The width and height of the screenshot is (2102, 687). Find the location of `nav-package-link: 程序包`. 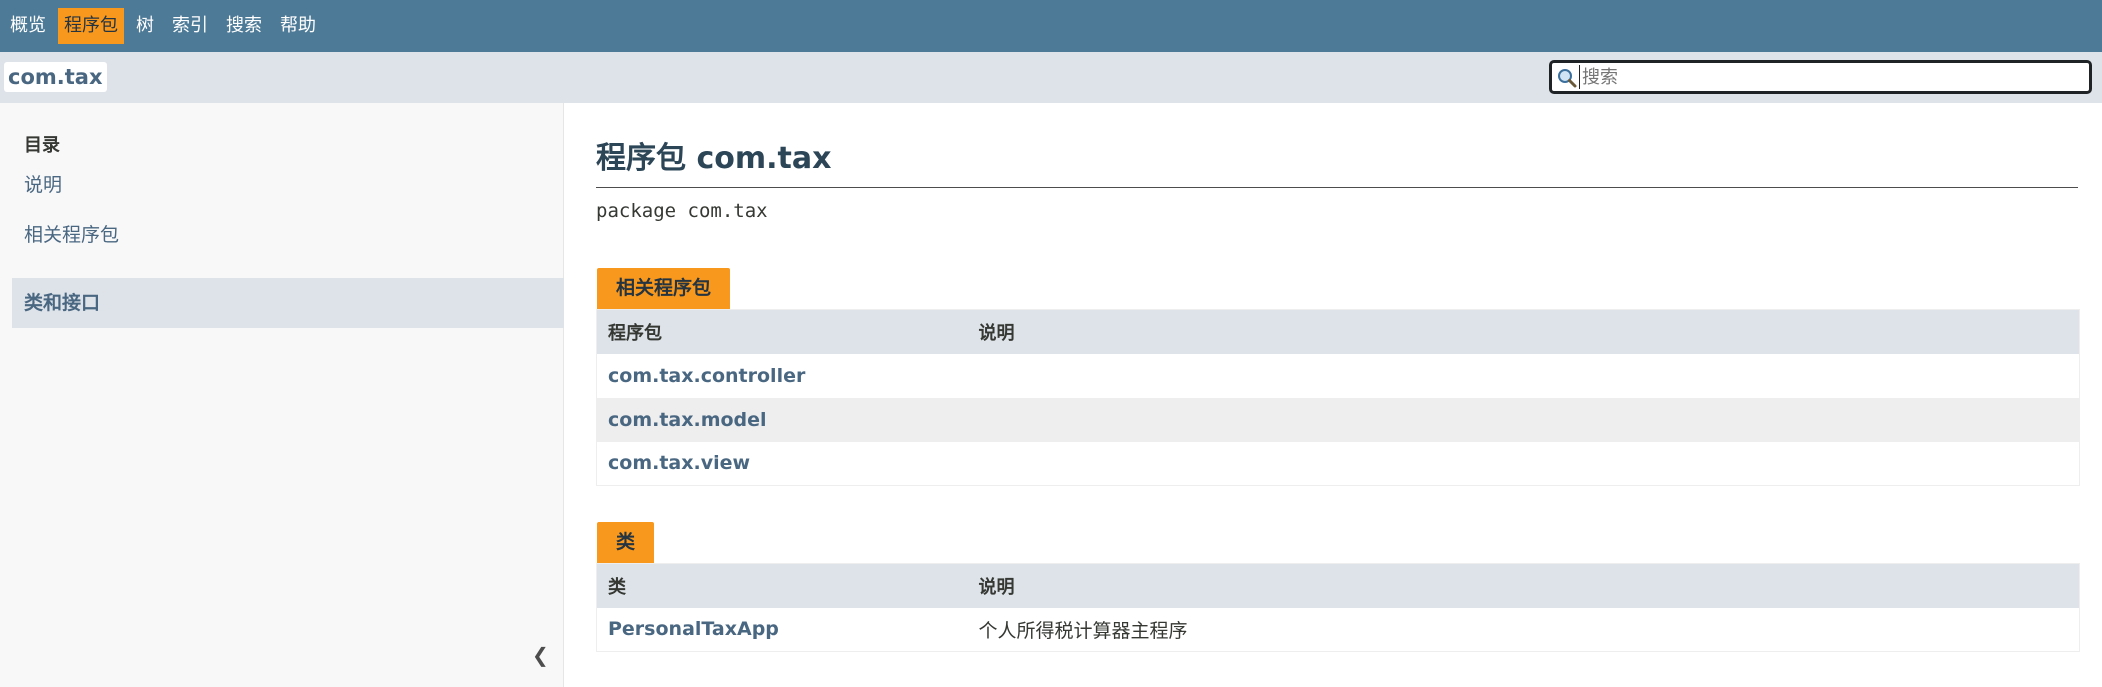

nav-package-link: 程序包 is located at coordinates (91, 26).